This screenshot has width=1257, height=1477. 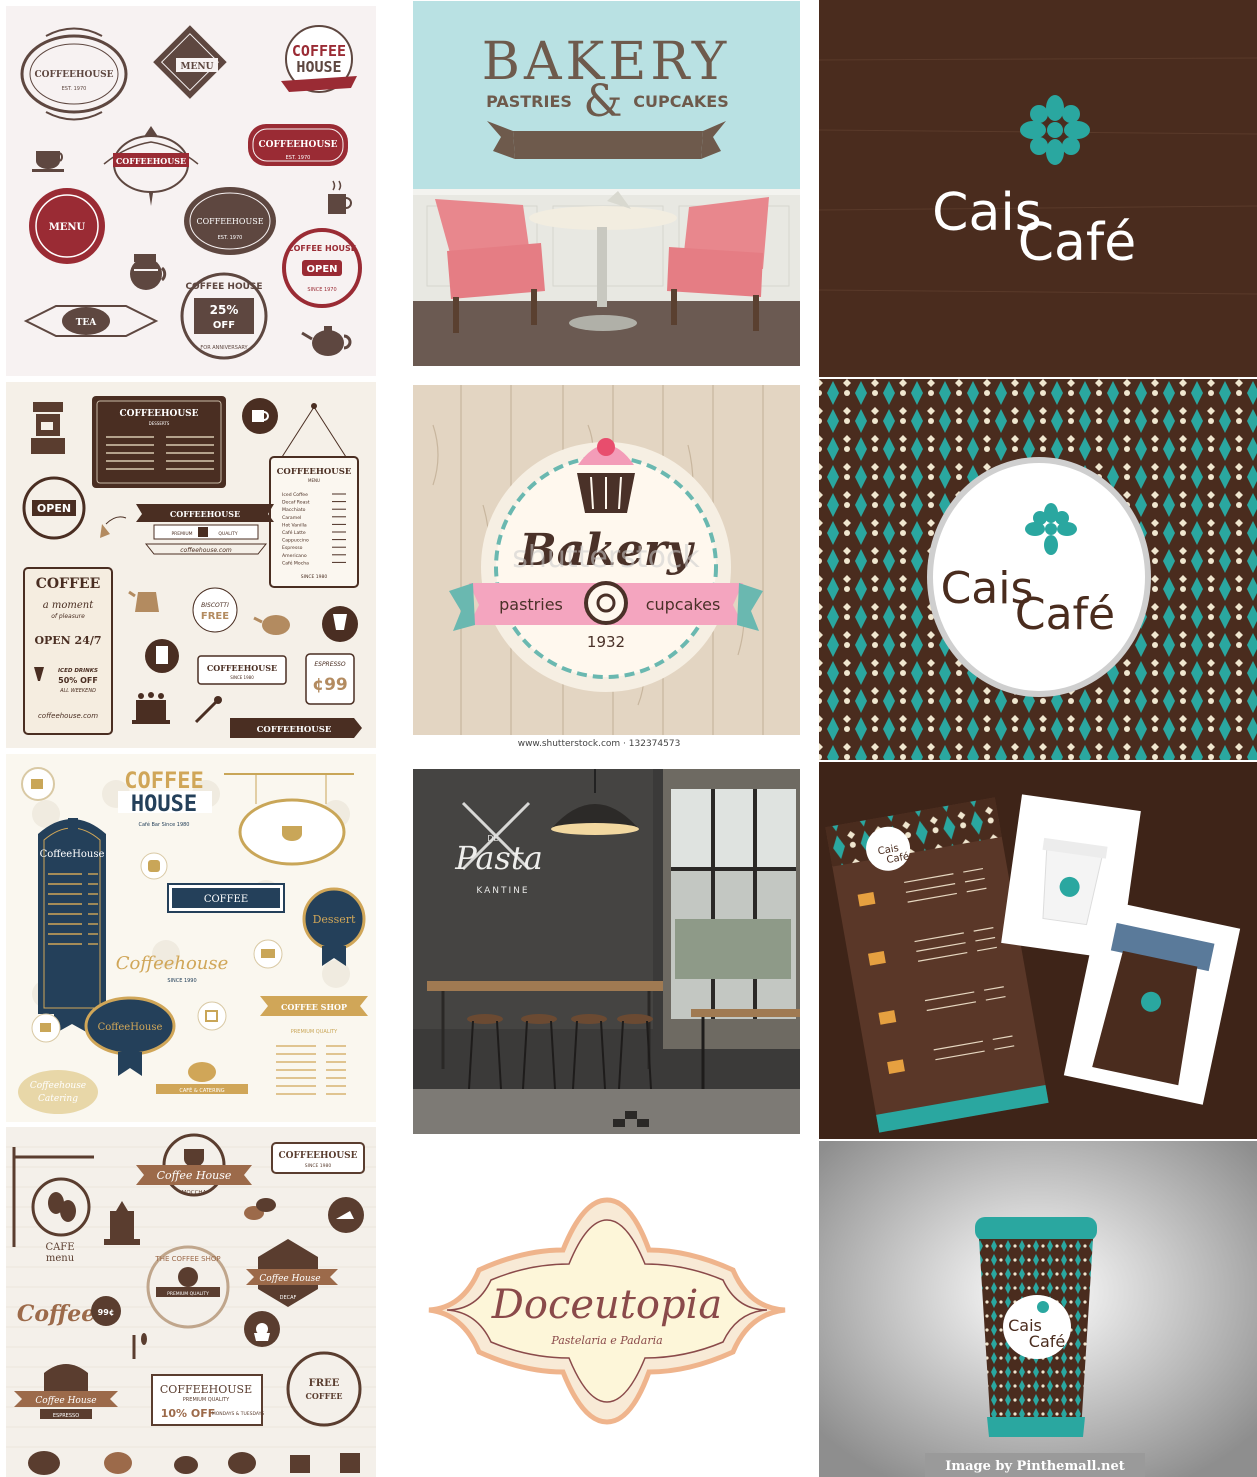 What do you see at coordinates (60, 1258) in the screenshot?
I see `menu-text: menu` at bounding box center [60, 1258].